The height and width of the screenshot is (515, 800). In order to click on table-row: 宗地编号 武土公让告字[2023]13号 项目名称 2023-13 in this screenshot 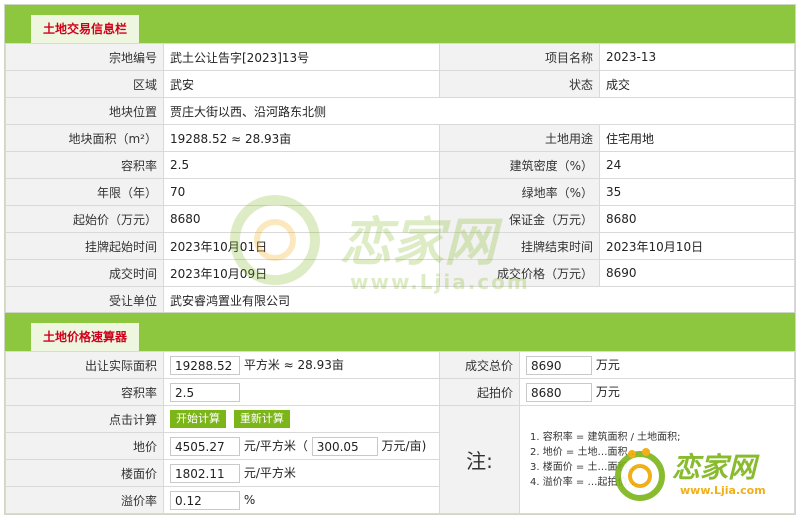, I will do `click(400, 57)`.